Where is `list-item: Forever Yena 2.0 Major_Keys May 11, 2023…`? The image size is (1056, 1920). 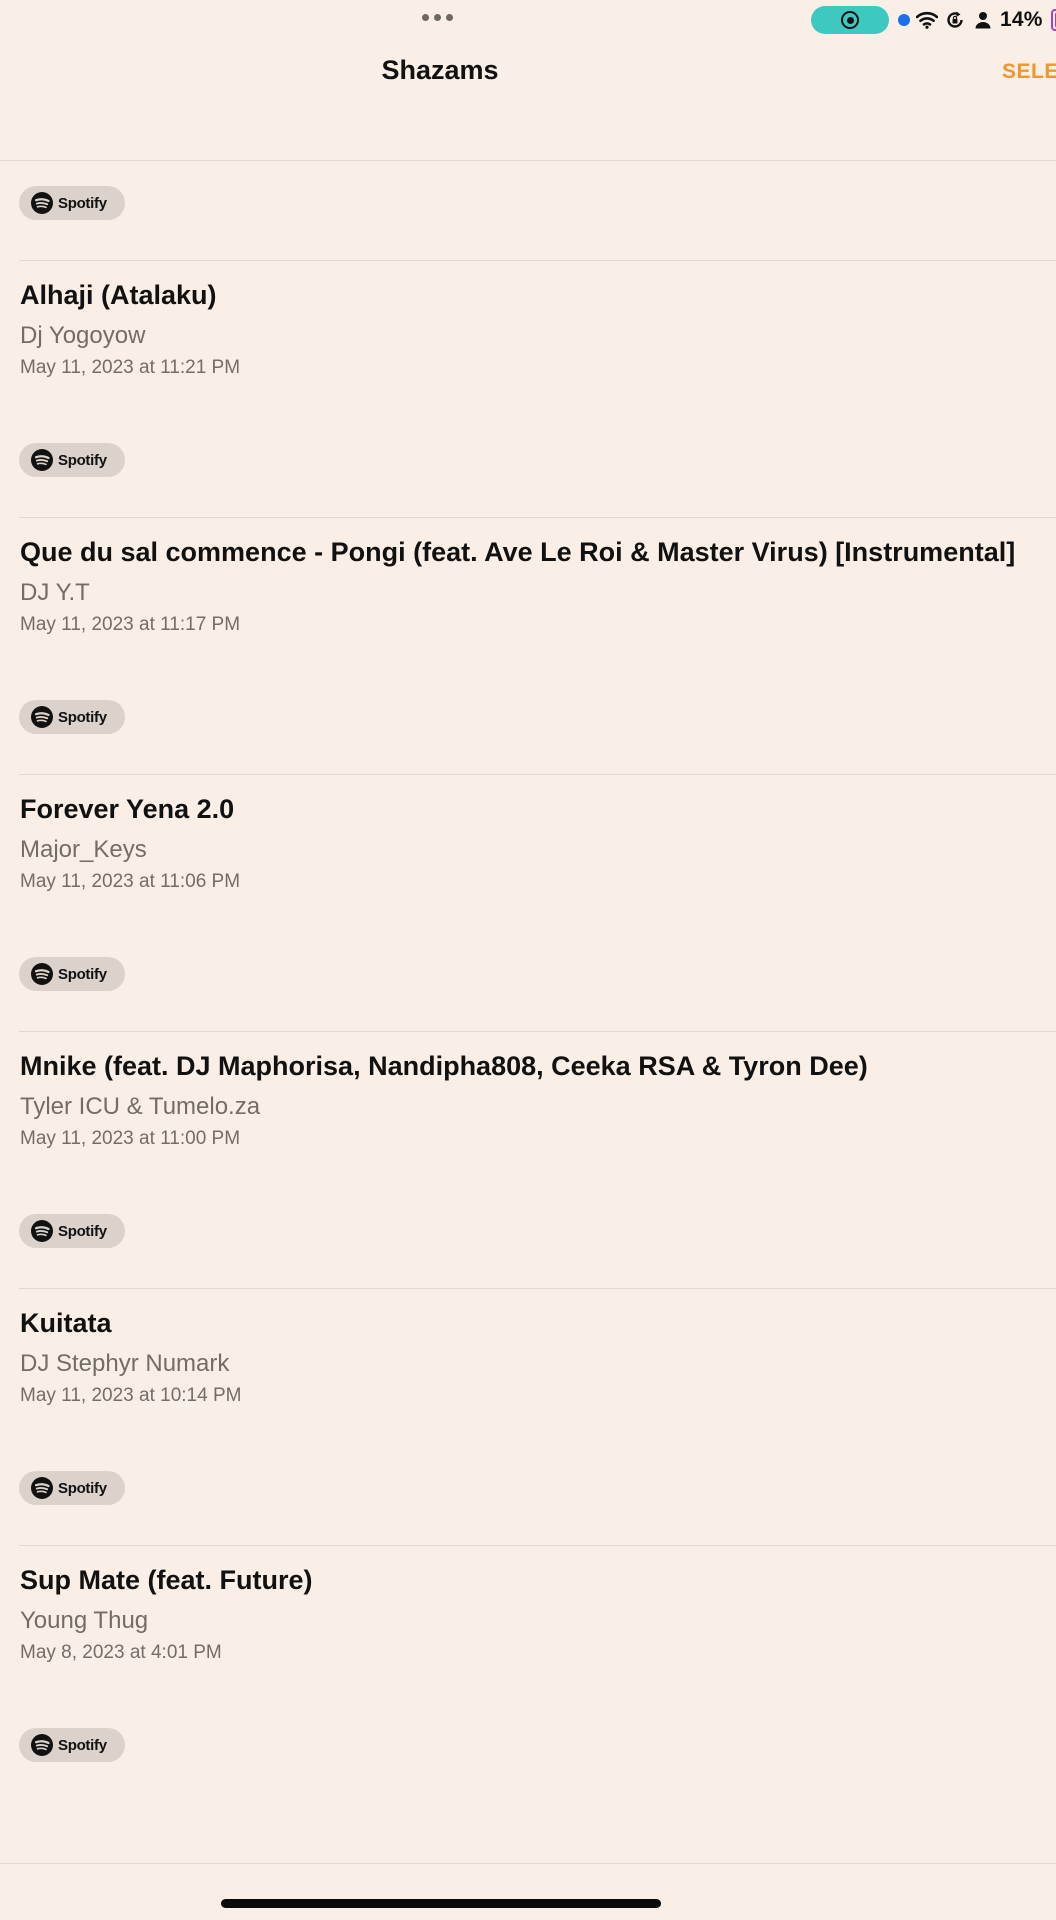
list-item: Forever Yena 2.0 Major_Keys May 11, 2023… is located at coordinates (528, 902).